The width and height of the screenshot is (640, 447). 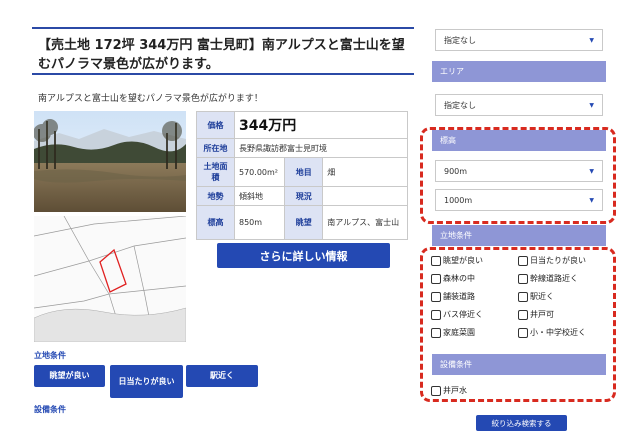 What do you see at coordinates (150, 99) in the screenshot?
I see `listing-lead: 南アルプスと富士山を望むパノラマ景色が広がります！` at bounding box center [150, 99].